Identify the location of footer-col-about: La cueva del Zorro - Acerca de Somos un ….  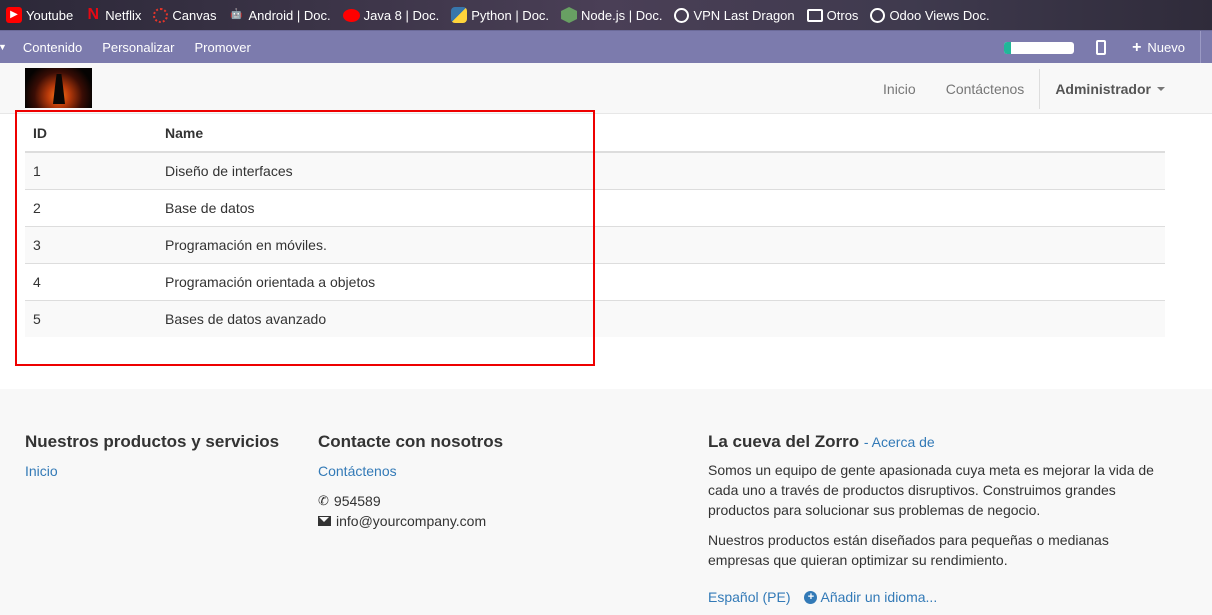
(933, 497).